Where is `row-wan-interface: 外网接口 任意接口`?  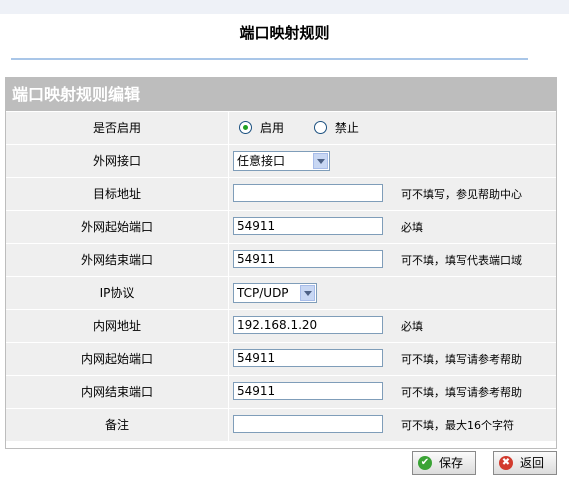 row-wan-interface: 外网接口 任意接口 is located at coordinates (281, 160).